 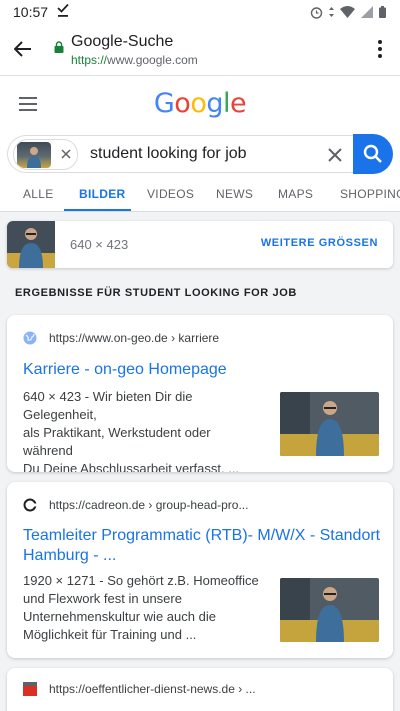 I want to click on search-button, so click(x=373, y=154).